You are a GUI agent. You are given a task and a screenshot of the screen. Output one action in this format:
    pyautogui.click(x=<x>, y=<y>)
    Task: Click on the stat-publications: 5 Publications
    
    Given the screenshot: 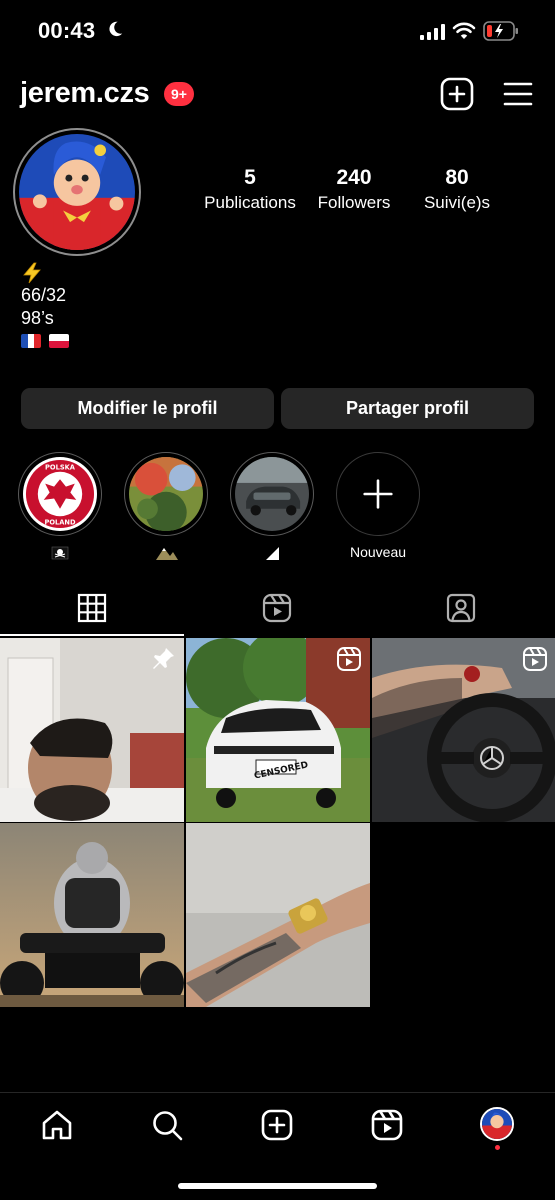 What is the action you would take?
    pyautogui.click(x=250, y=189)
    